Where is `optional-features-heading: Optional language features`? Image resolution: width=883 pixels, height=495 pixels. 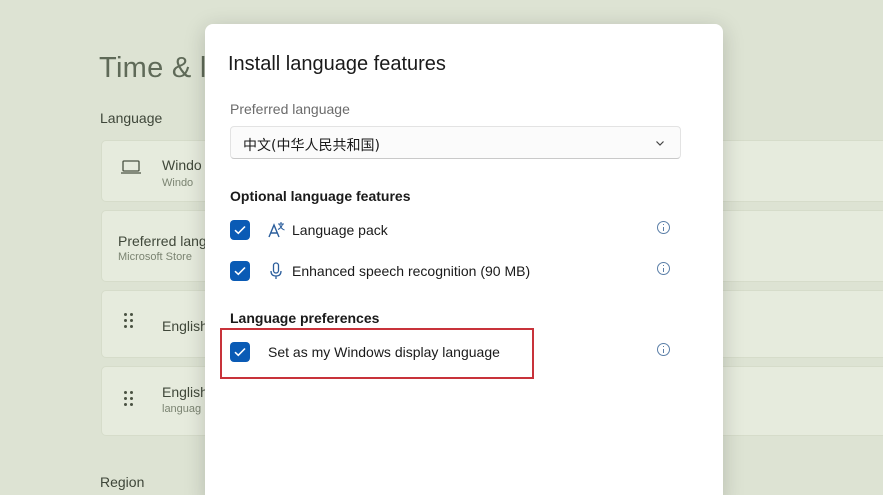
optional-features-heading: Optional language features is located at coordinates (320, 196).